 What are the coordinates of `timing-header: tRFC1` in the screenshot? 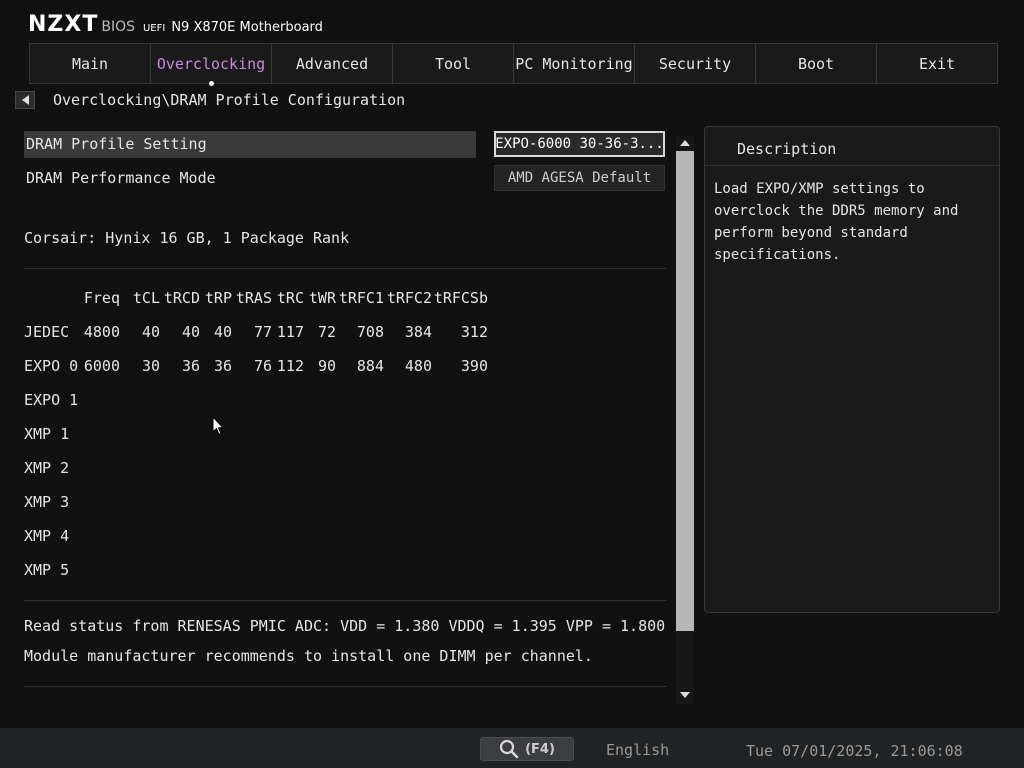 It's located at (361, 298).